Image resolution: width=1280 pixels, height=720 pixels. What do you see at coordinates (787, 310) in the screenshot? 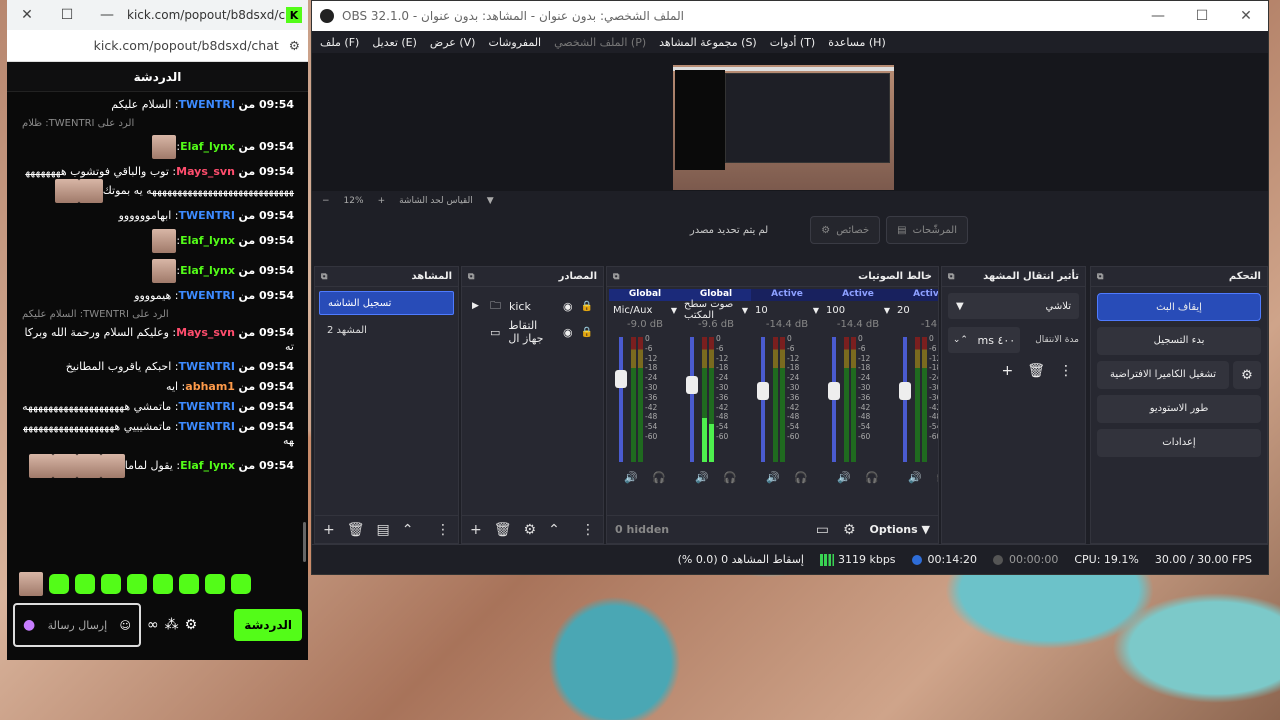
I see `channel-name-row: 10 ▼` at bounding box center [787, 310].